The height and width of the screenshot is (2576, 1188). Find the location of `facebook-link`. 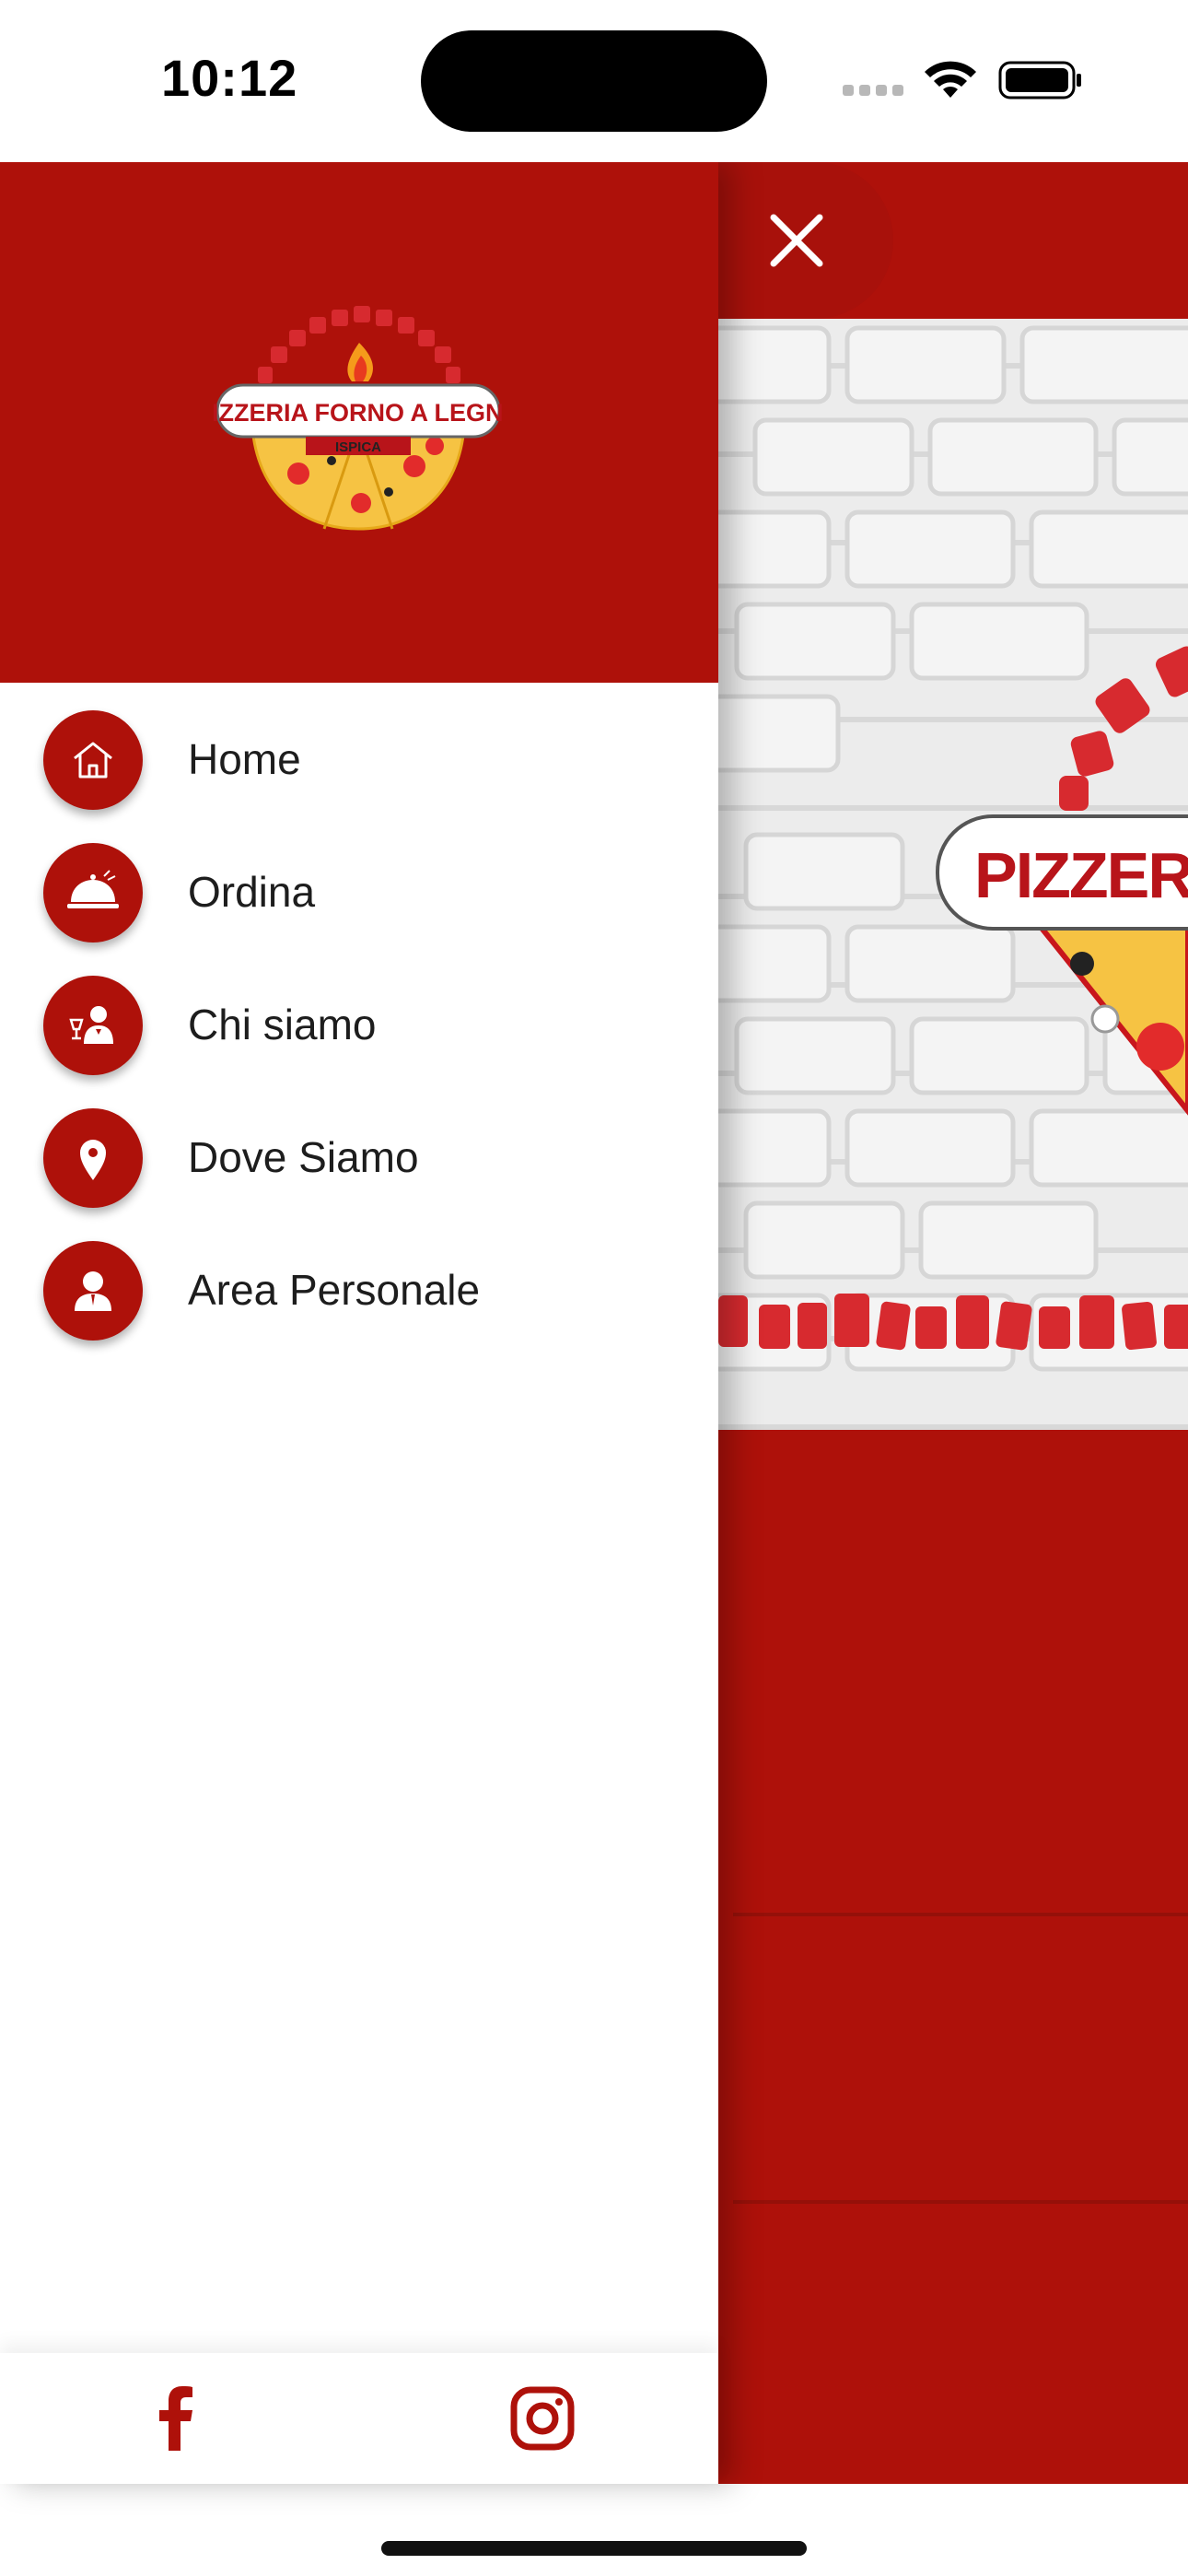

facebook-link is located at coordinates (175, 2418).